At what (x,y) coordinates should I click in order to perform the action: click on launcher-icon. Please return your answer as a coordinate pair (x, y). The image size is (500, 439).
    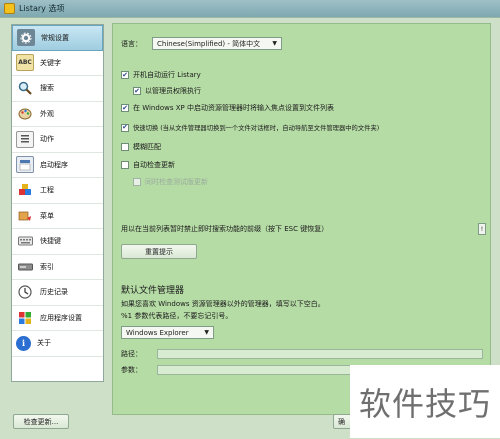
    Looking at the image, I should click on (25, 165).